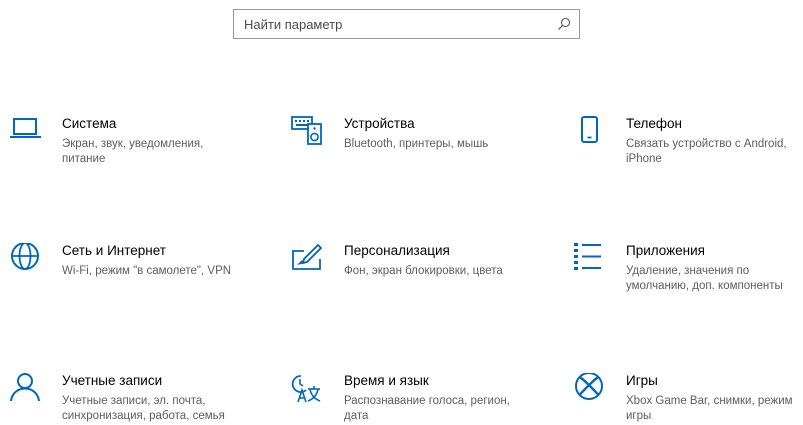 This screenshot has width=803, height=425. What do you see at coordinates (133, 151) in the screenshot?
I see `tile-system-desc: Экран, звук, уведомления, питание` at bounding box center [133, 151].